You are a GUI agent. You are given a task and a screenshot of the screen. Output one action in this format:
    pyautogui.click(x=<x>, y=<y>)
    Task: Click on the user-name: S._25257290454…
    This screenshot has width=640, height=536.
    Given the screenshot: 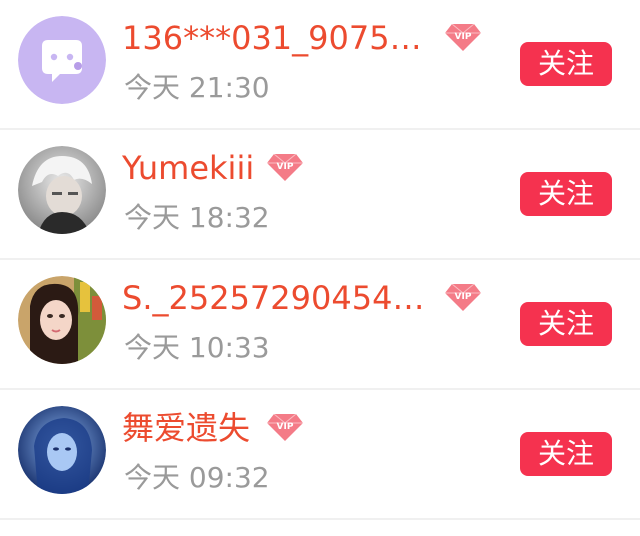 What is the action you would take?
    pyautogui.click(x=273, y=298)
    